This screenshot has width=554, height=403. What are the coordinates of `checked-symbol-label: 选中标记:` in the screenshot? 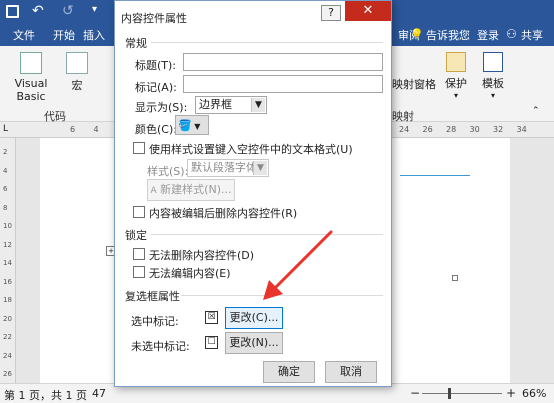 It's located at (155, 321).